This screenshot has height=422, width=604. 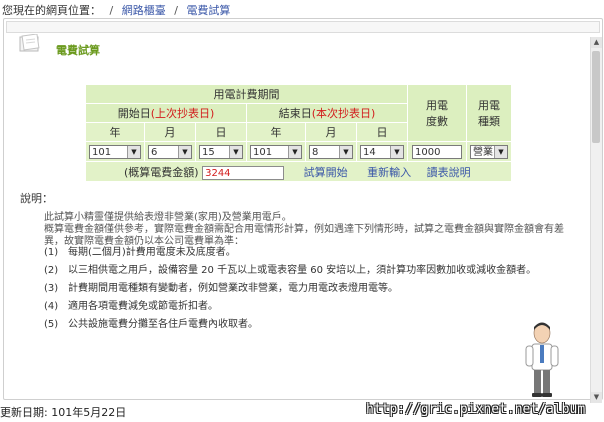 I want to click on end-day-cell: 14 ▼, so click(x=382, y=151).